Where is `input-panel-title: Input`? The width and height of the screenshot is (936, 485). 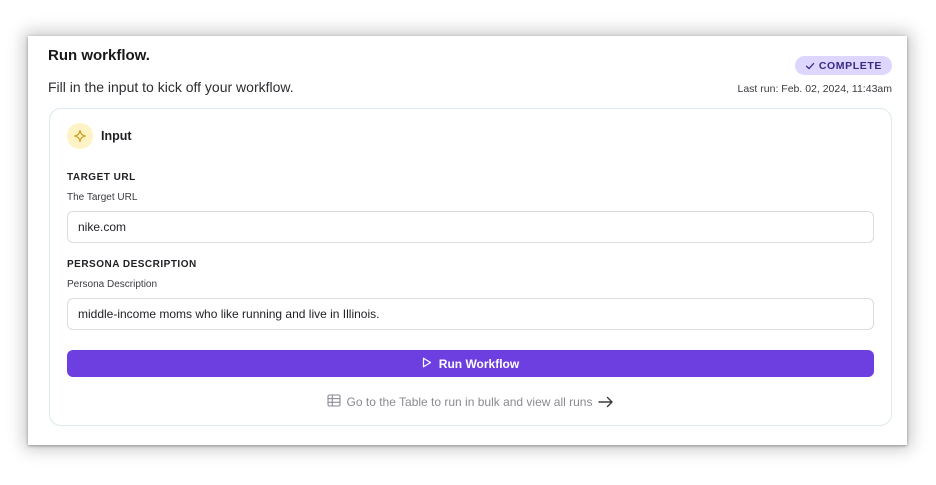 input-panel-title: Input is located at coordinates (116, 136).